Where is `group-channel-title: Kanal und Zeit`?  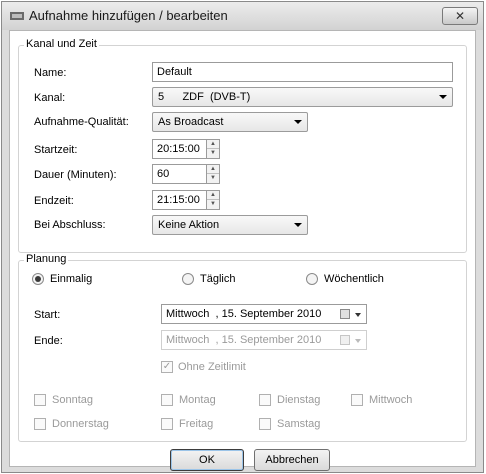
group-channel-title: Kanal und Zeit is located at coordinates (61, 44).